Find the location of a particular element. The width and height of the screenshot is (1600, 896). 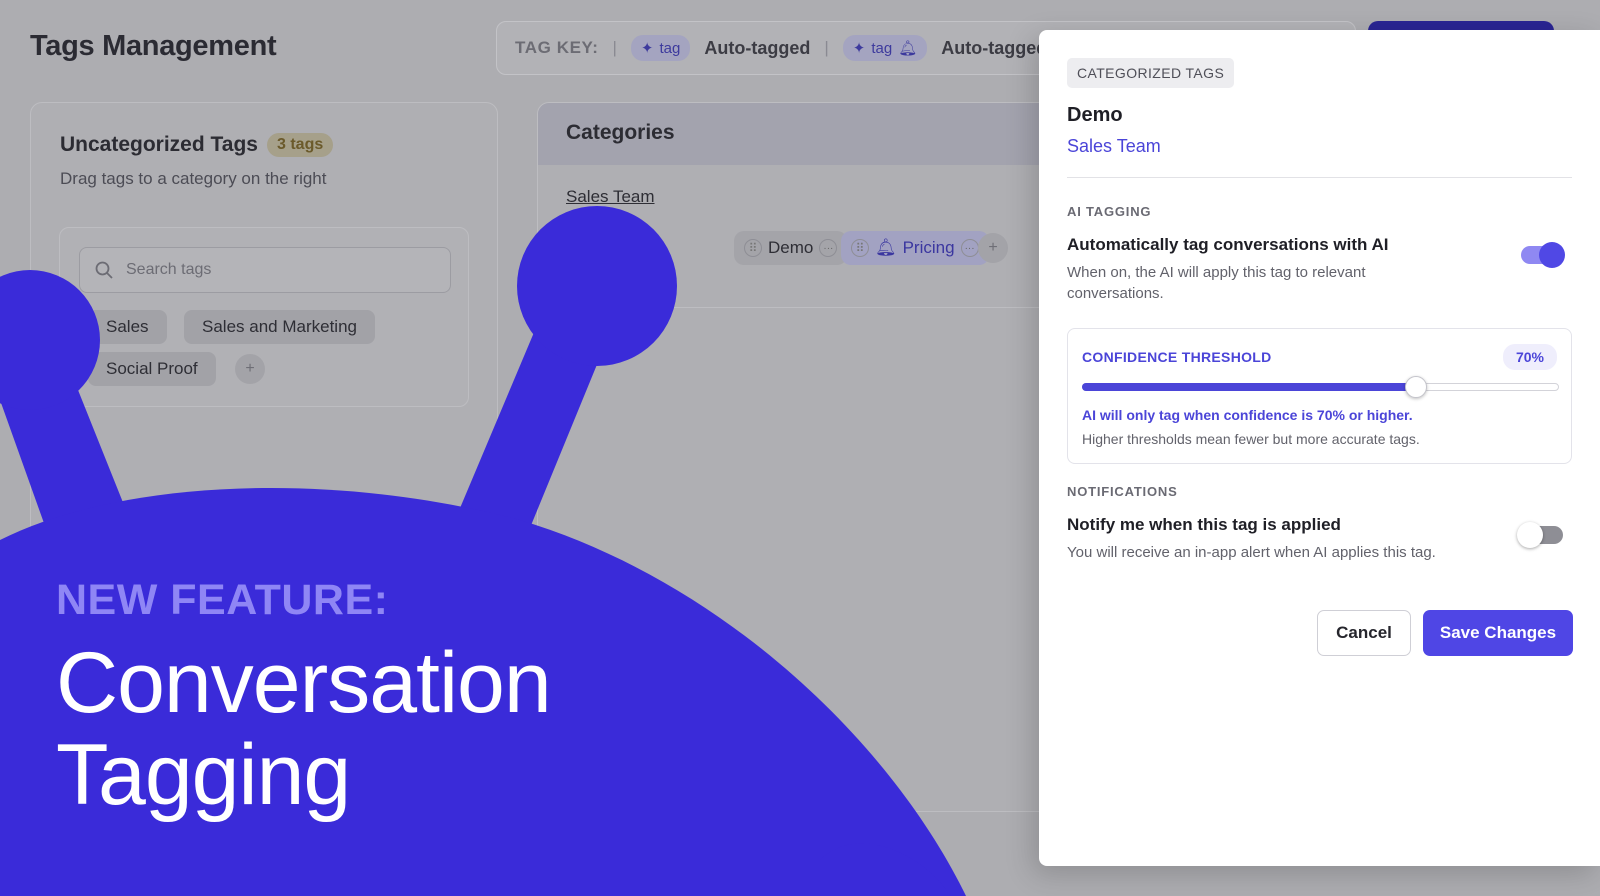

category-section: ction is located at coordinates (584, 341).